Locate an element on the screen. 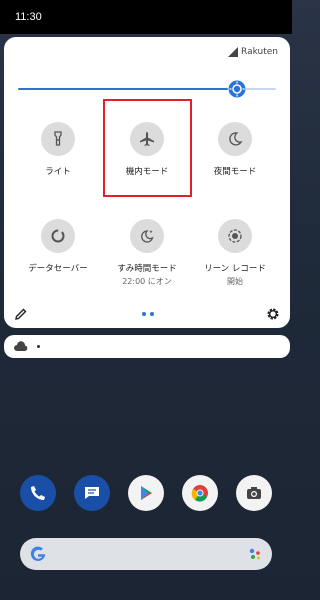  highlight-box is located at coordinates (147, 148).